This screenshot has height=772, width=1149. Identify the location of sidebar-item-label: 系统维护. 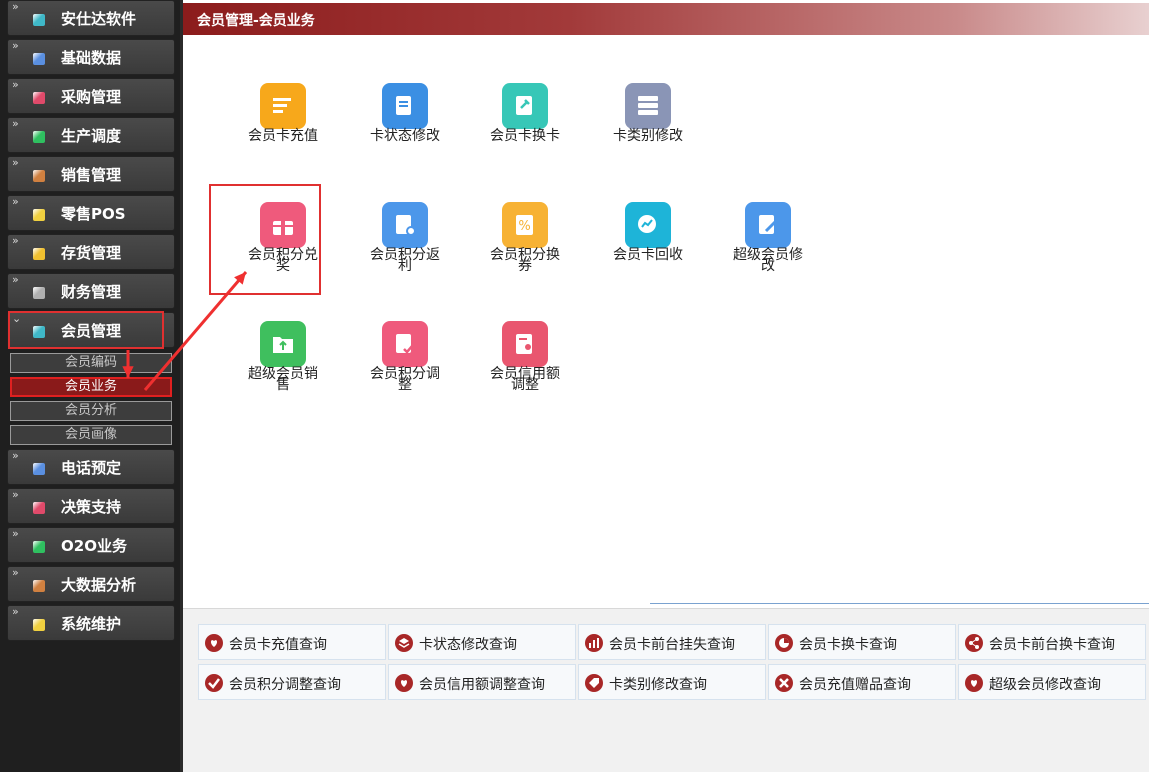
(91, 624).